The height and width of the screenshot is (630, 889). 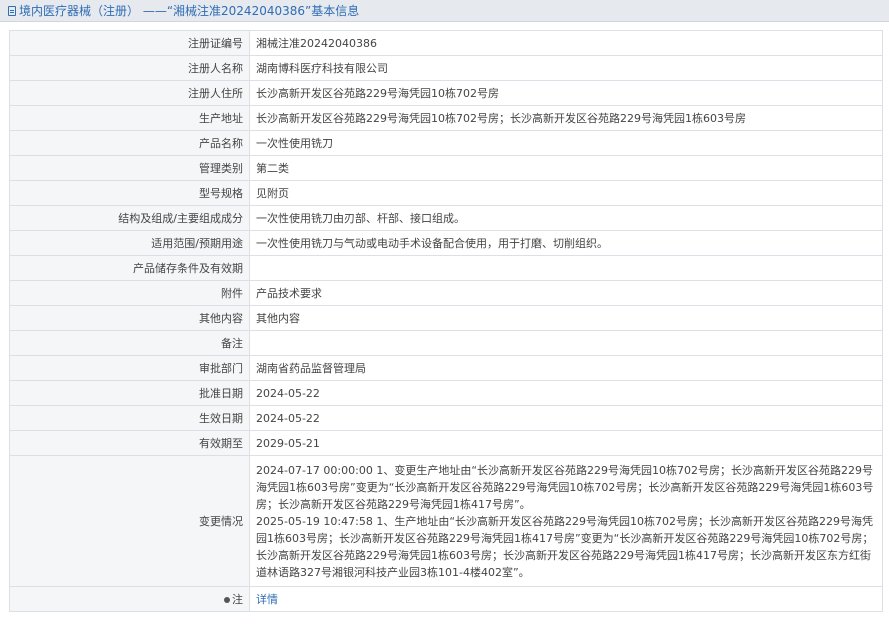 I want to click on note-label-text: 注, so click(x=237, y=599).